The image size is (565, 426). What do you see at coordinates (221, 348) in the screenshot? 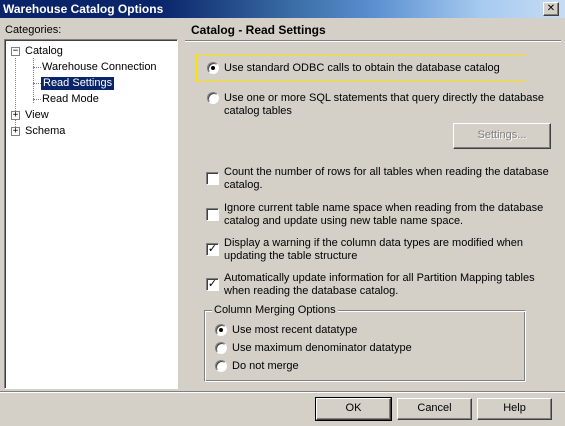
I see `merge-max-denominator-radio` at bounding box center [221, 348].